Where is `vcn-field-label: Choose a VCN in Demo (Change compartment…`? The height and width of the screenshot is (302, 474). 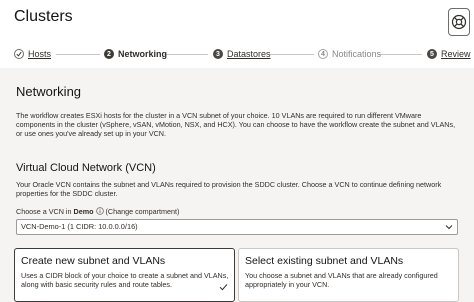
vcn-field-label: Choose a VCN in Demo (Change compartment… is located at coordinates (98, 211).